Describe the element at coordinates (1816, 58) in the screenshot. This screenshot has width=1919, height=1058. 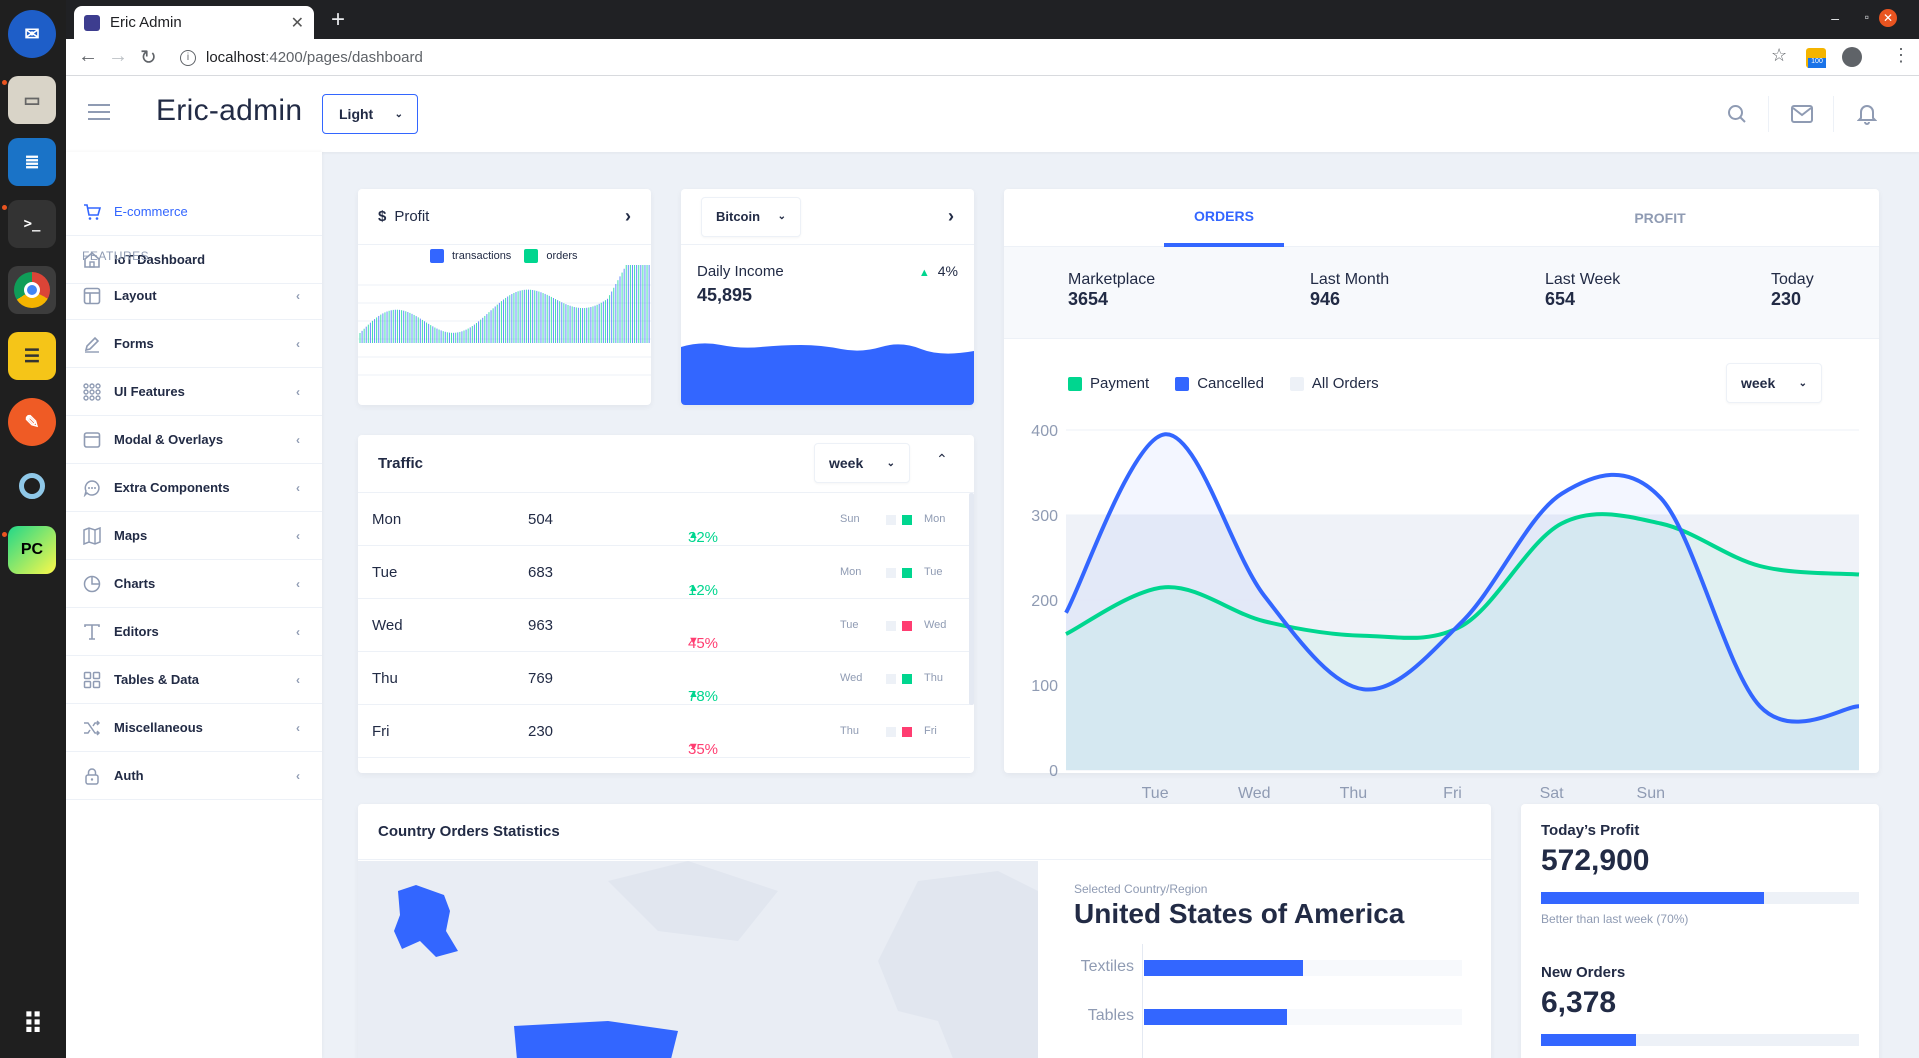
I see `extension-icon: 100` at that location.